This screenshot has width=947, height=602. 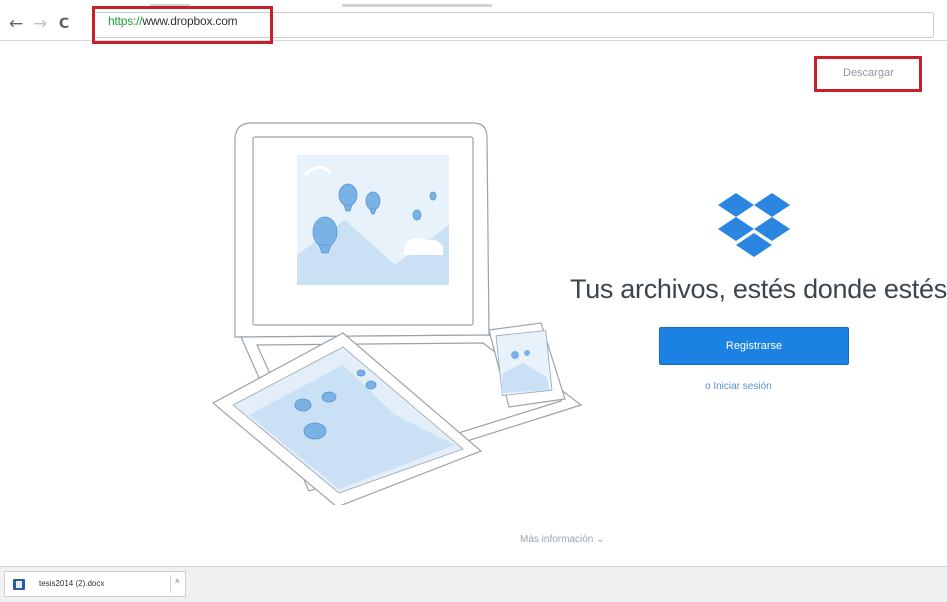 What do you see at coordinates (417, 5) in the screenshot?
I see `tab-edge` at bounding box center [417, 5].